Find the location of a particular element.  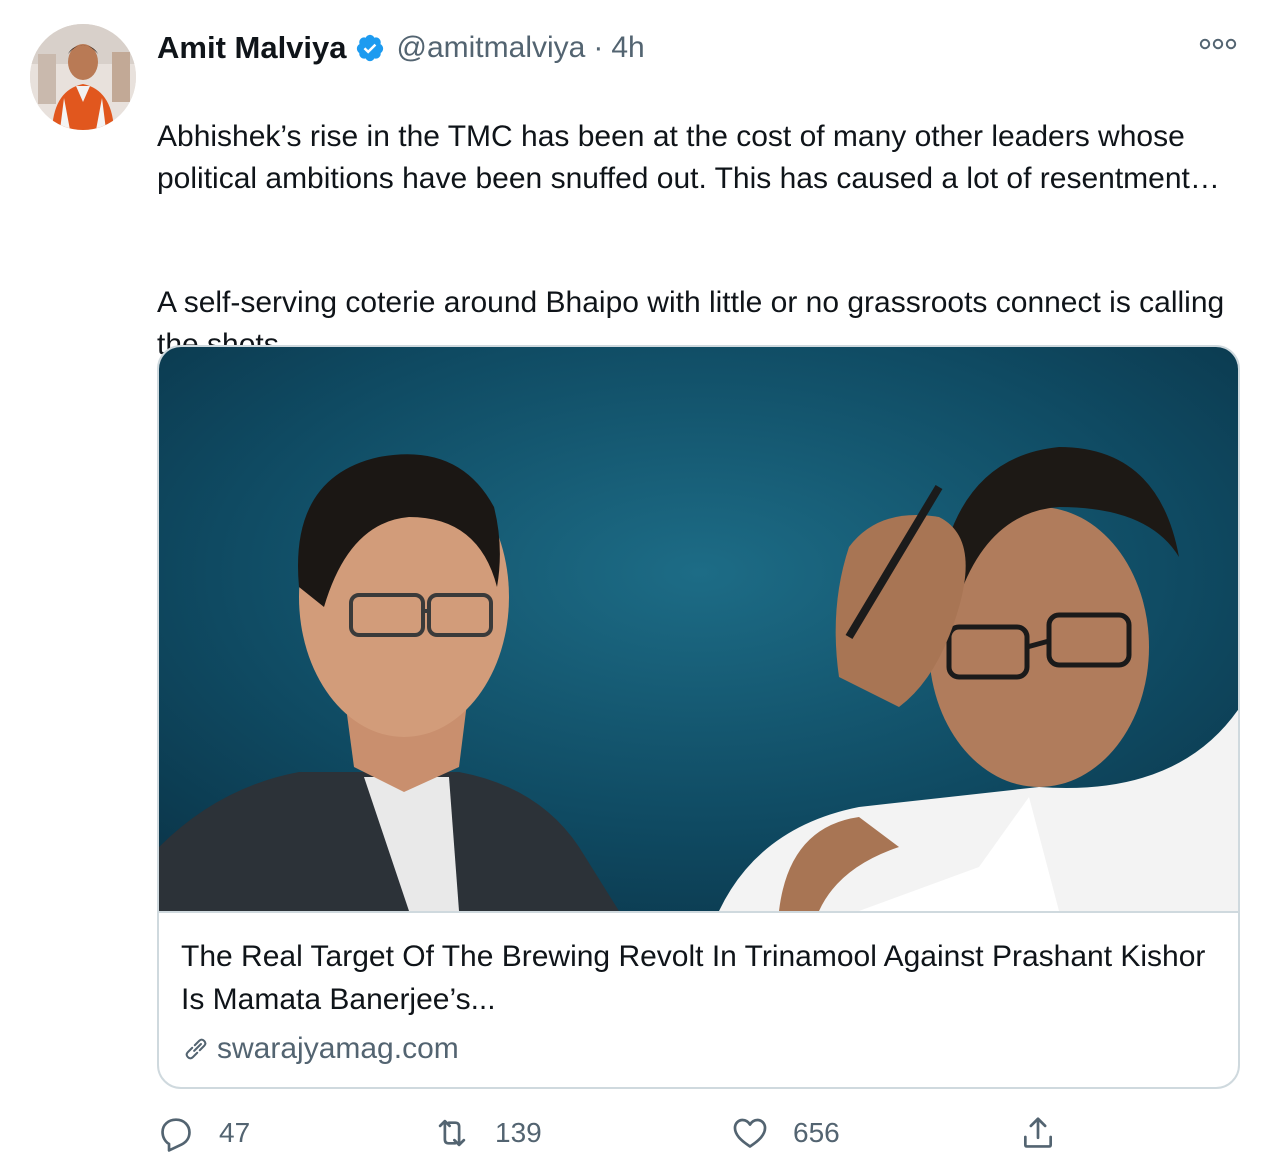

share-button is located at coordinates (1038, 1133).